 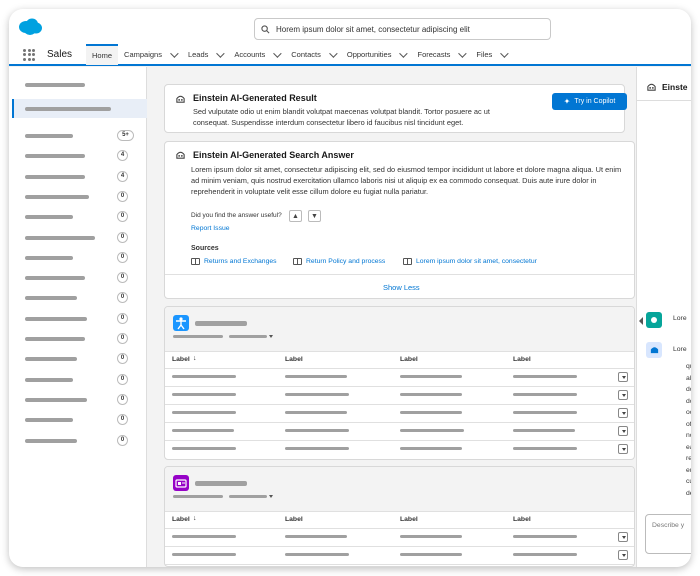 What do you see at coordinates (567, 101) in the screenshot?
I see `sparkle-icon: ✦` at bounding box center [567, 101].